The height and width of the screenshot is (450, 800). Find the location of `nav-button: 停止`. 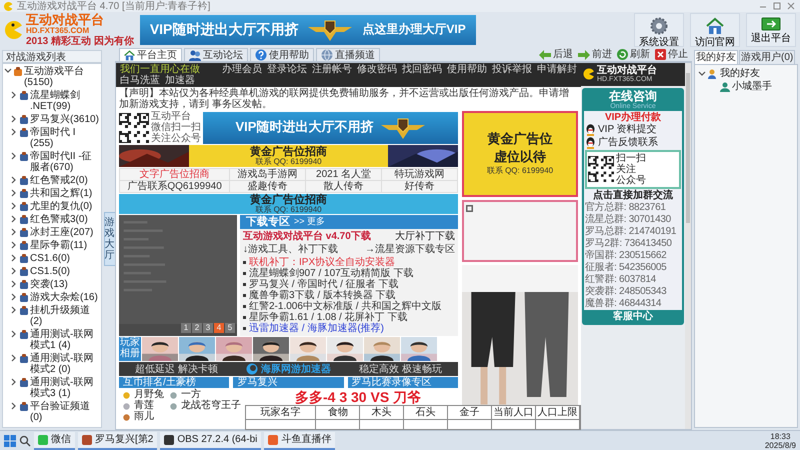

nav-button: 停止 is located at coordinates (671, 54).